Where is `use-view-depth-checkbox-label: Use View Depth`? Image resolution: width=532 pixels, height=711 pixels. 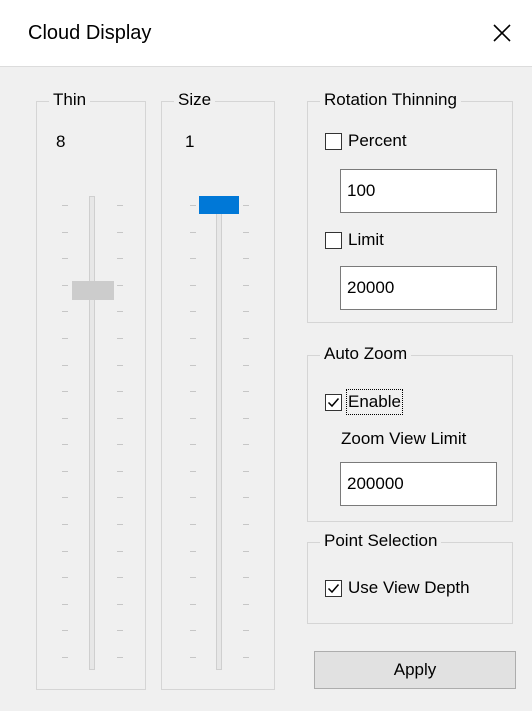 use-view-depth-checkbox-label: Use View Depth is located at coordinates (409, 587).